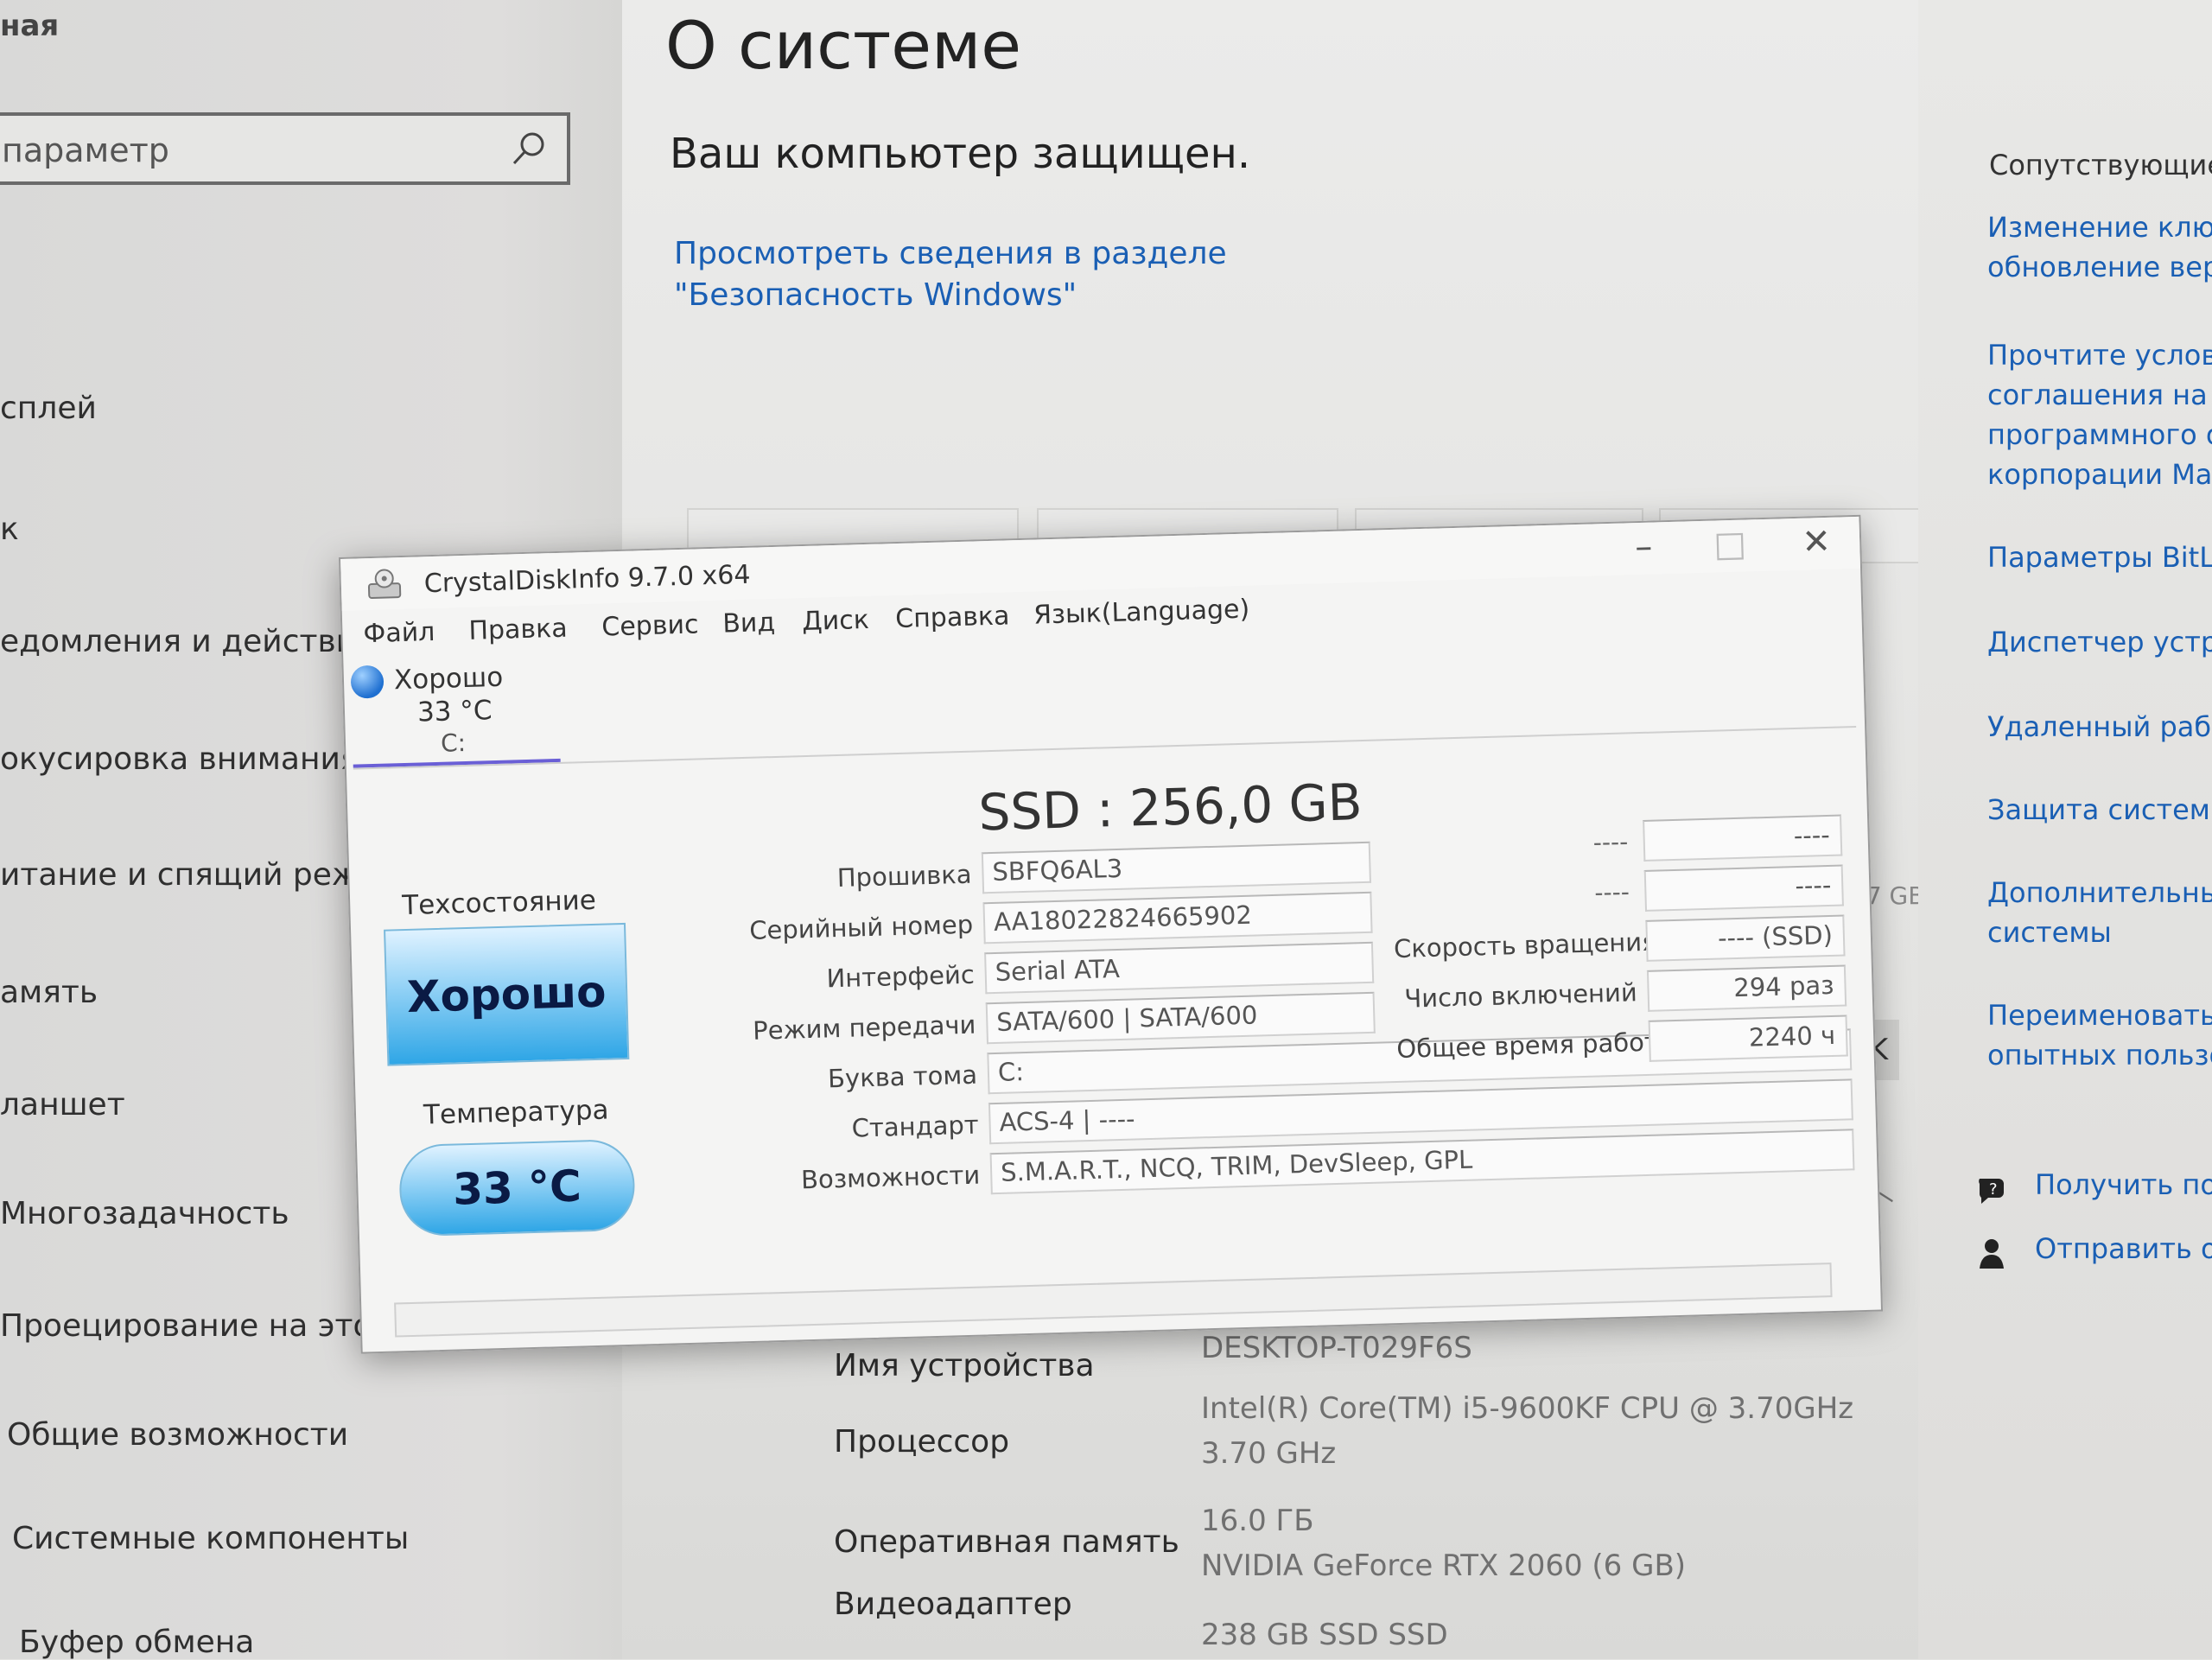  I want to click on feedback-icon, so click(1992, 1254).